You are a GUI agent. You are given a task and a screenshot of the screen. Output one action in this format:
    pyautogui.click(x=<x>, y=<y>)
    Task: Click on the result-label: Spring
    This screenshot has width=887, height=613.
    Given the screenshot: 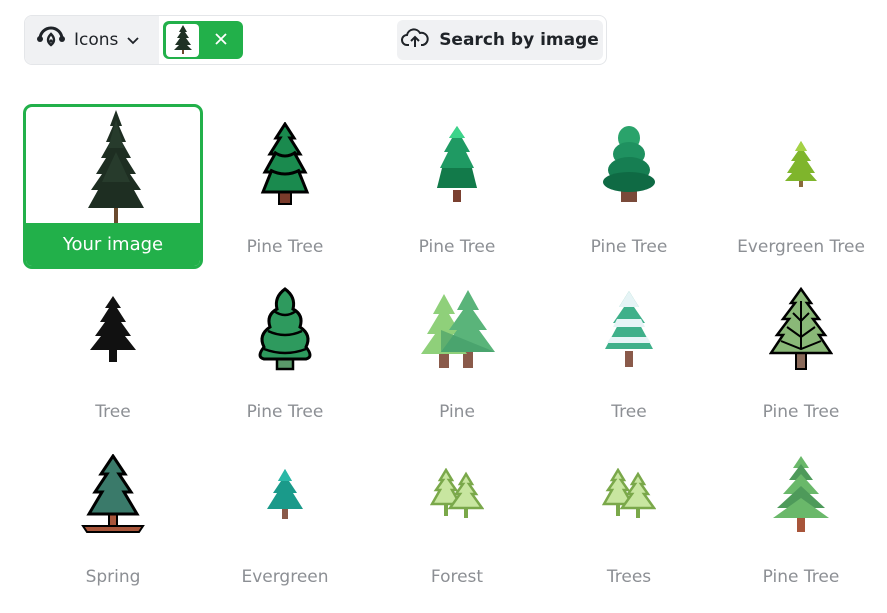 What is the action you would take?
    pyautogui.click(x=113, y=577)
    